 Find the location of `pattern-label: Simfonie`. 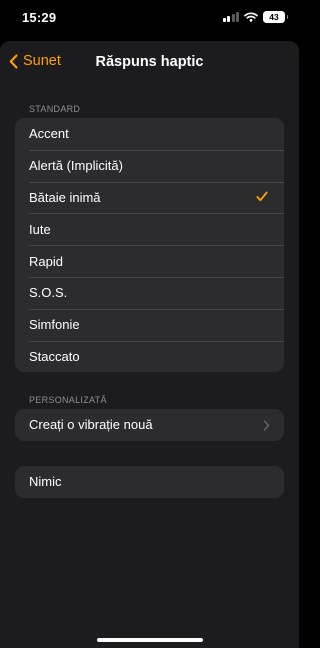

pattern-label: Simfonie is located at coordinates (54, 325).